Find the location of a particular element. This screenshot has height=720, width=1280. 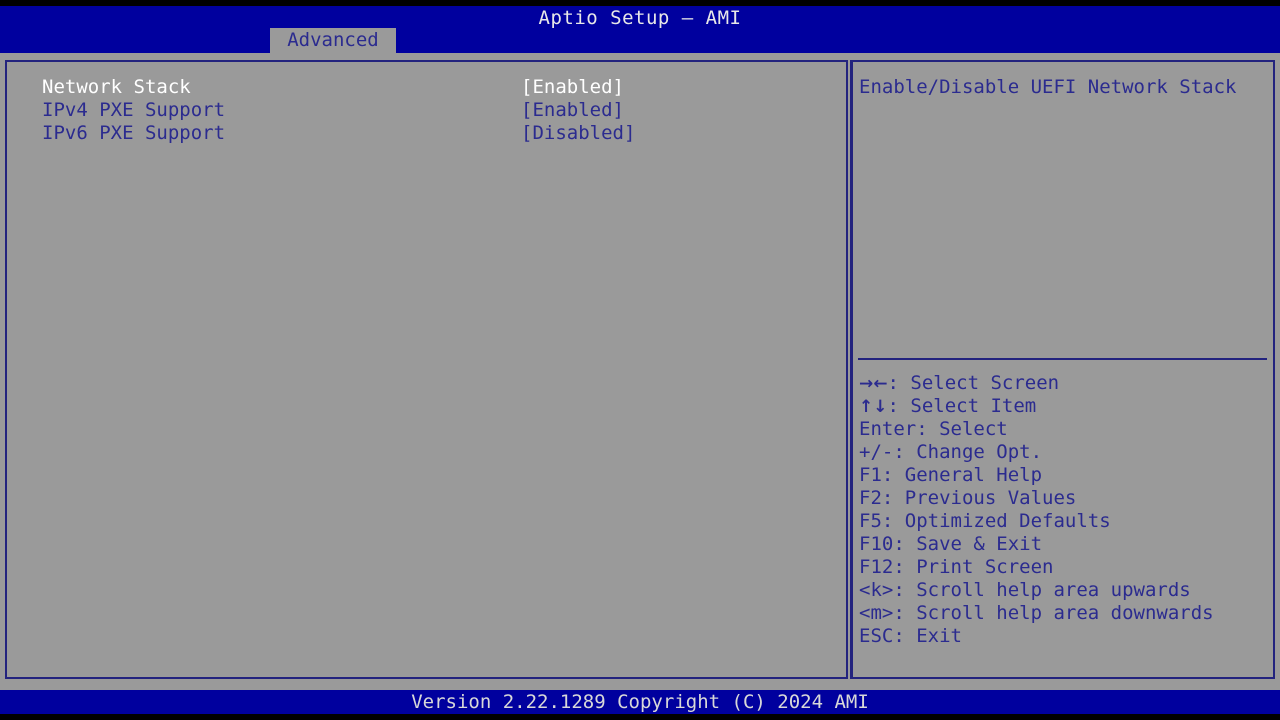

key-legend-label: Enter: Select is located at coordinates (933, 429).